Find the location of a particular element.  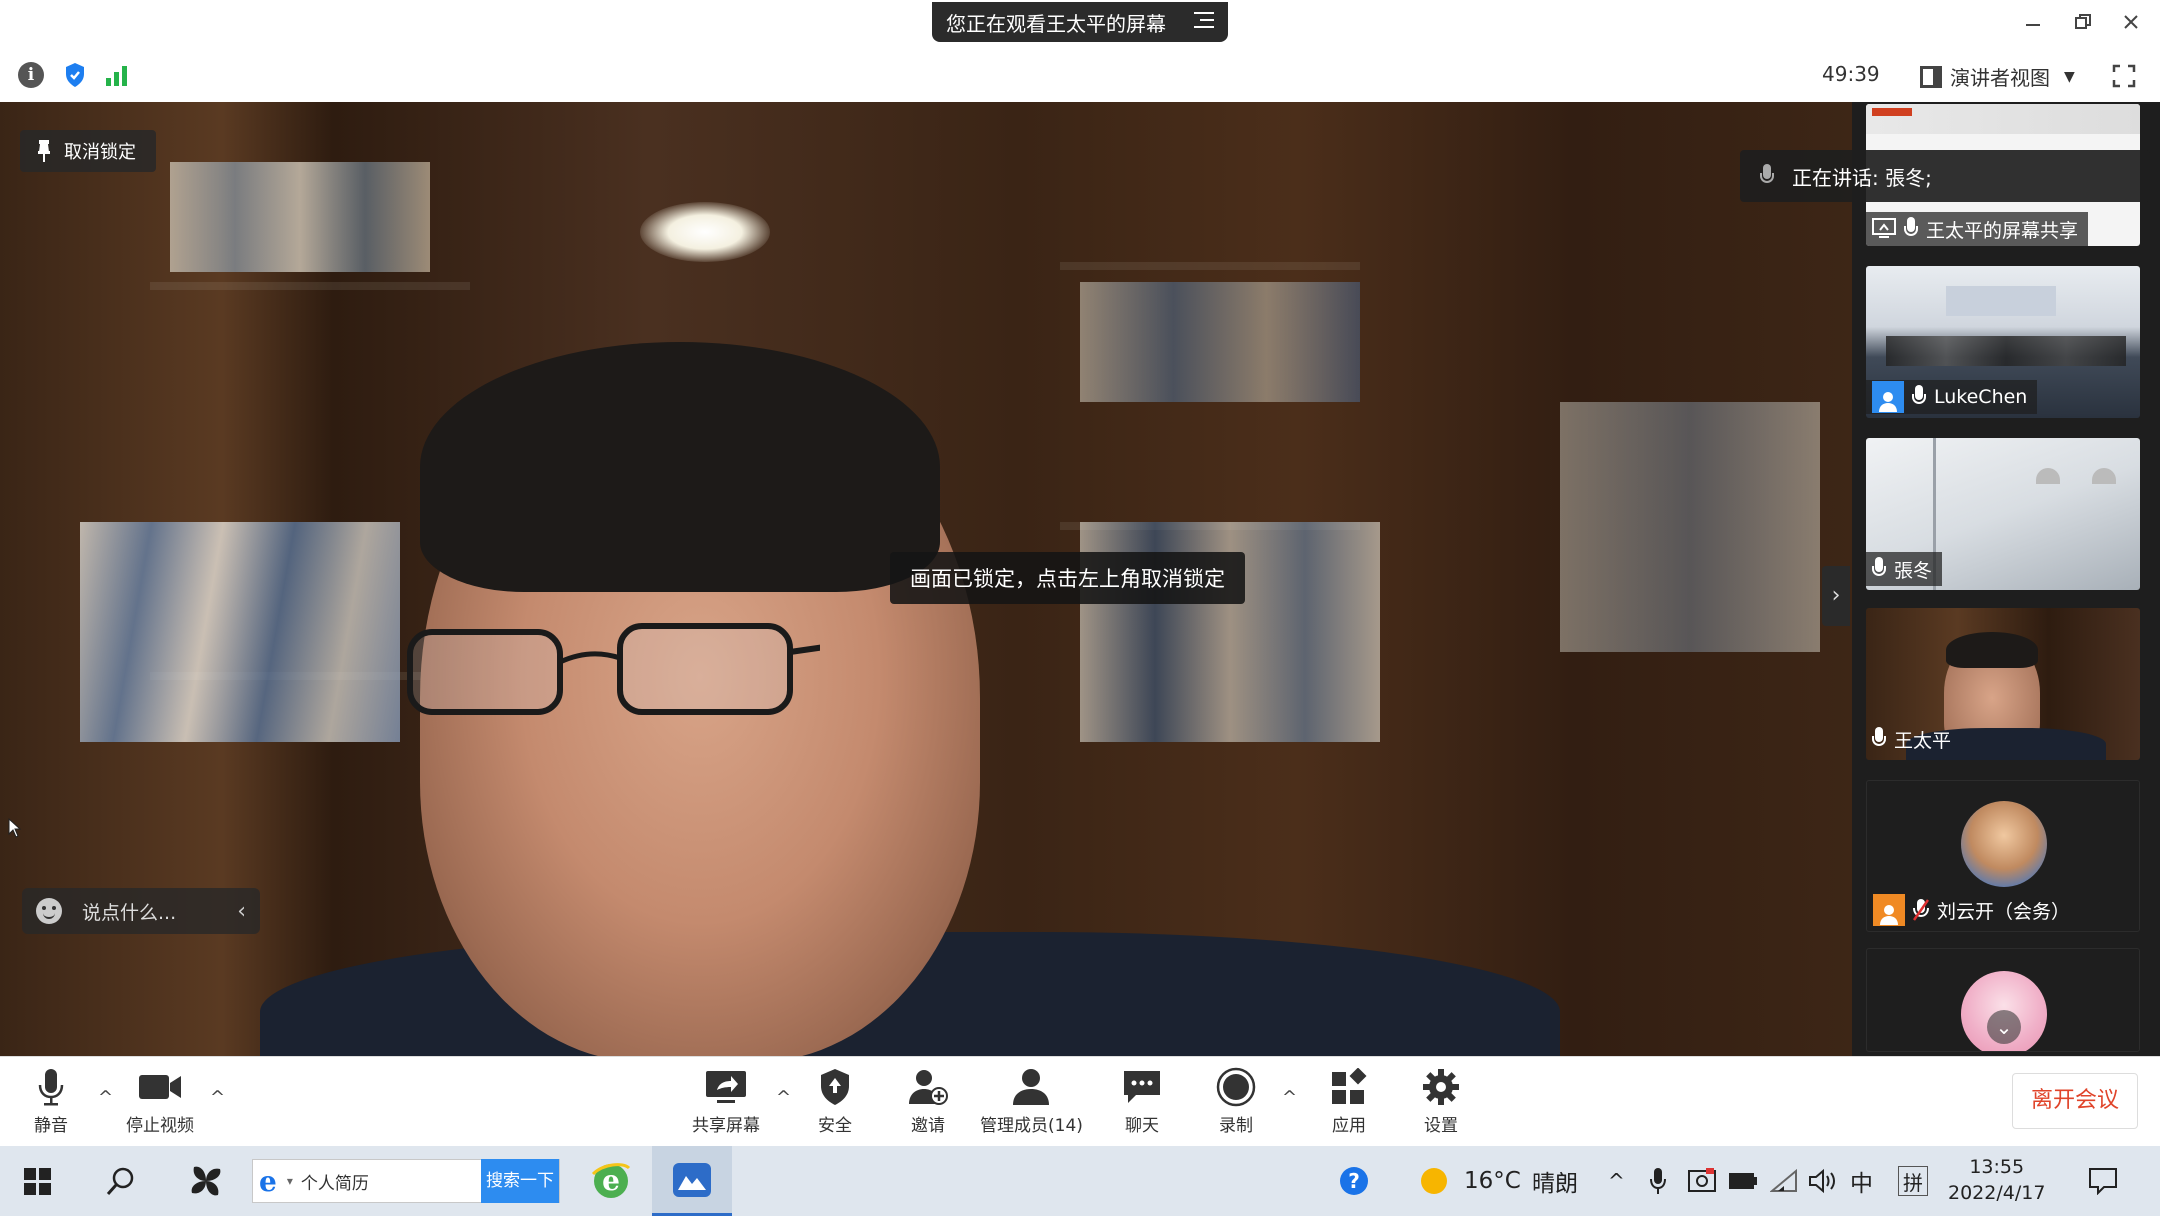

bookshelf is located at coordinates (1210, 266).